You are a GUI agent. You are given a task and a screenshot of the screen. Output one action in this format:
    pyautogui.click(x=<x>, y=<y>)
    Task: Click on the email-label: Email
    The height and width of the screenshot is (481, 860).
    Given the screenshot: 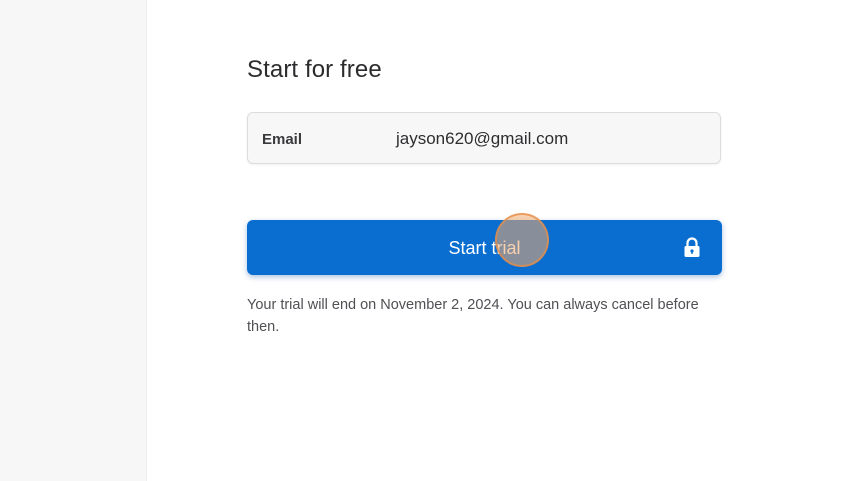 What is the action you would take?
    pyautogui.click(x=282, y=139)
    